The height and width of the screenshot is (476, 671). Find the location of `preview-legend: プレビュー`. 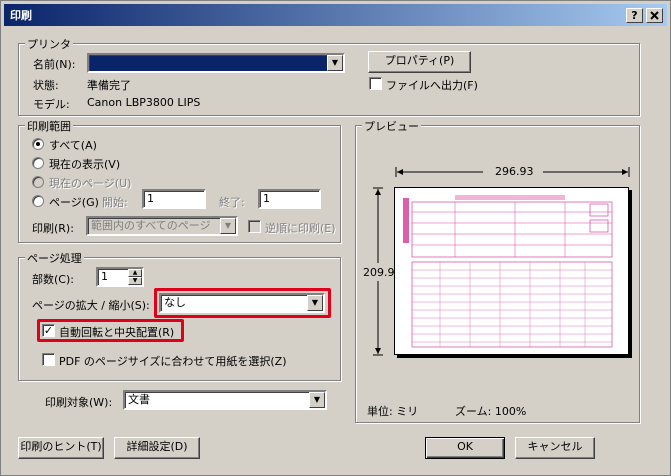

preview-legend: プレビュー is located at coordinates (391, 126).